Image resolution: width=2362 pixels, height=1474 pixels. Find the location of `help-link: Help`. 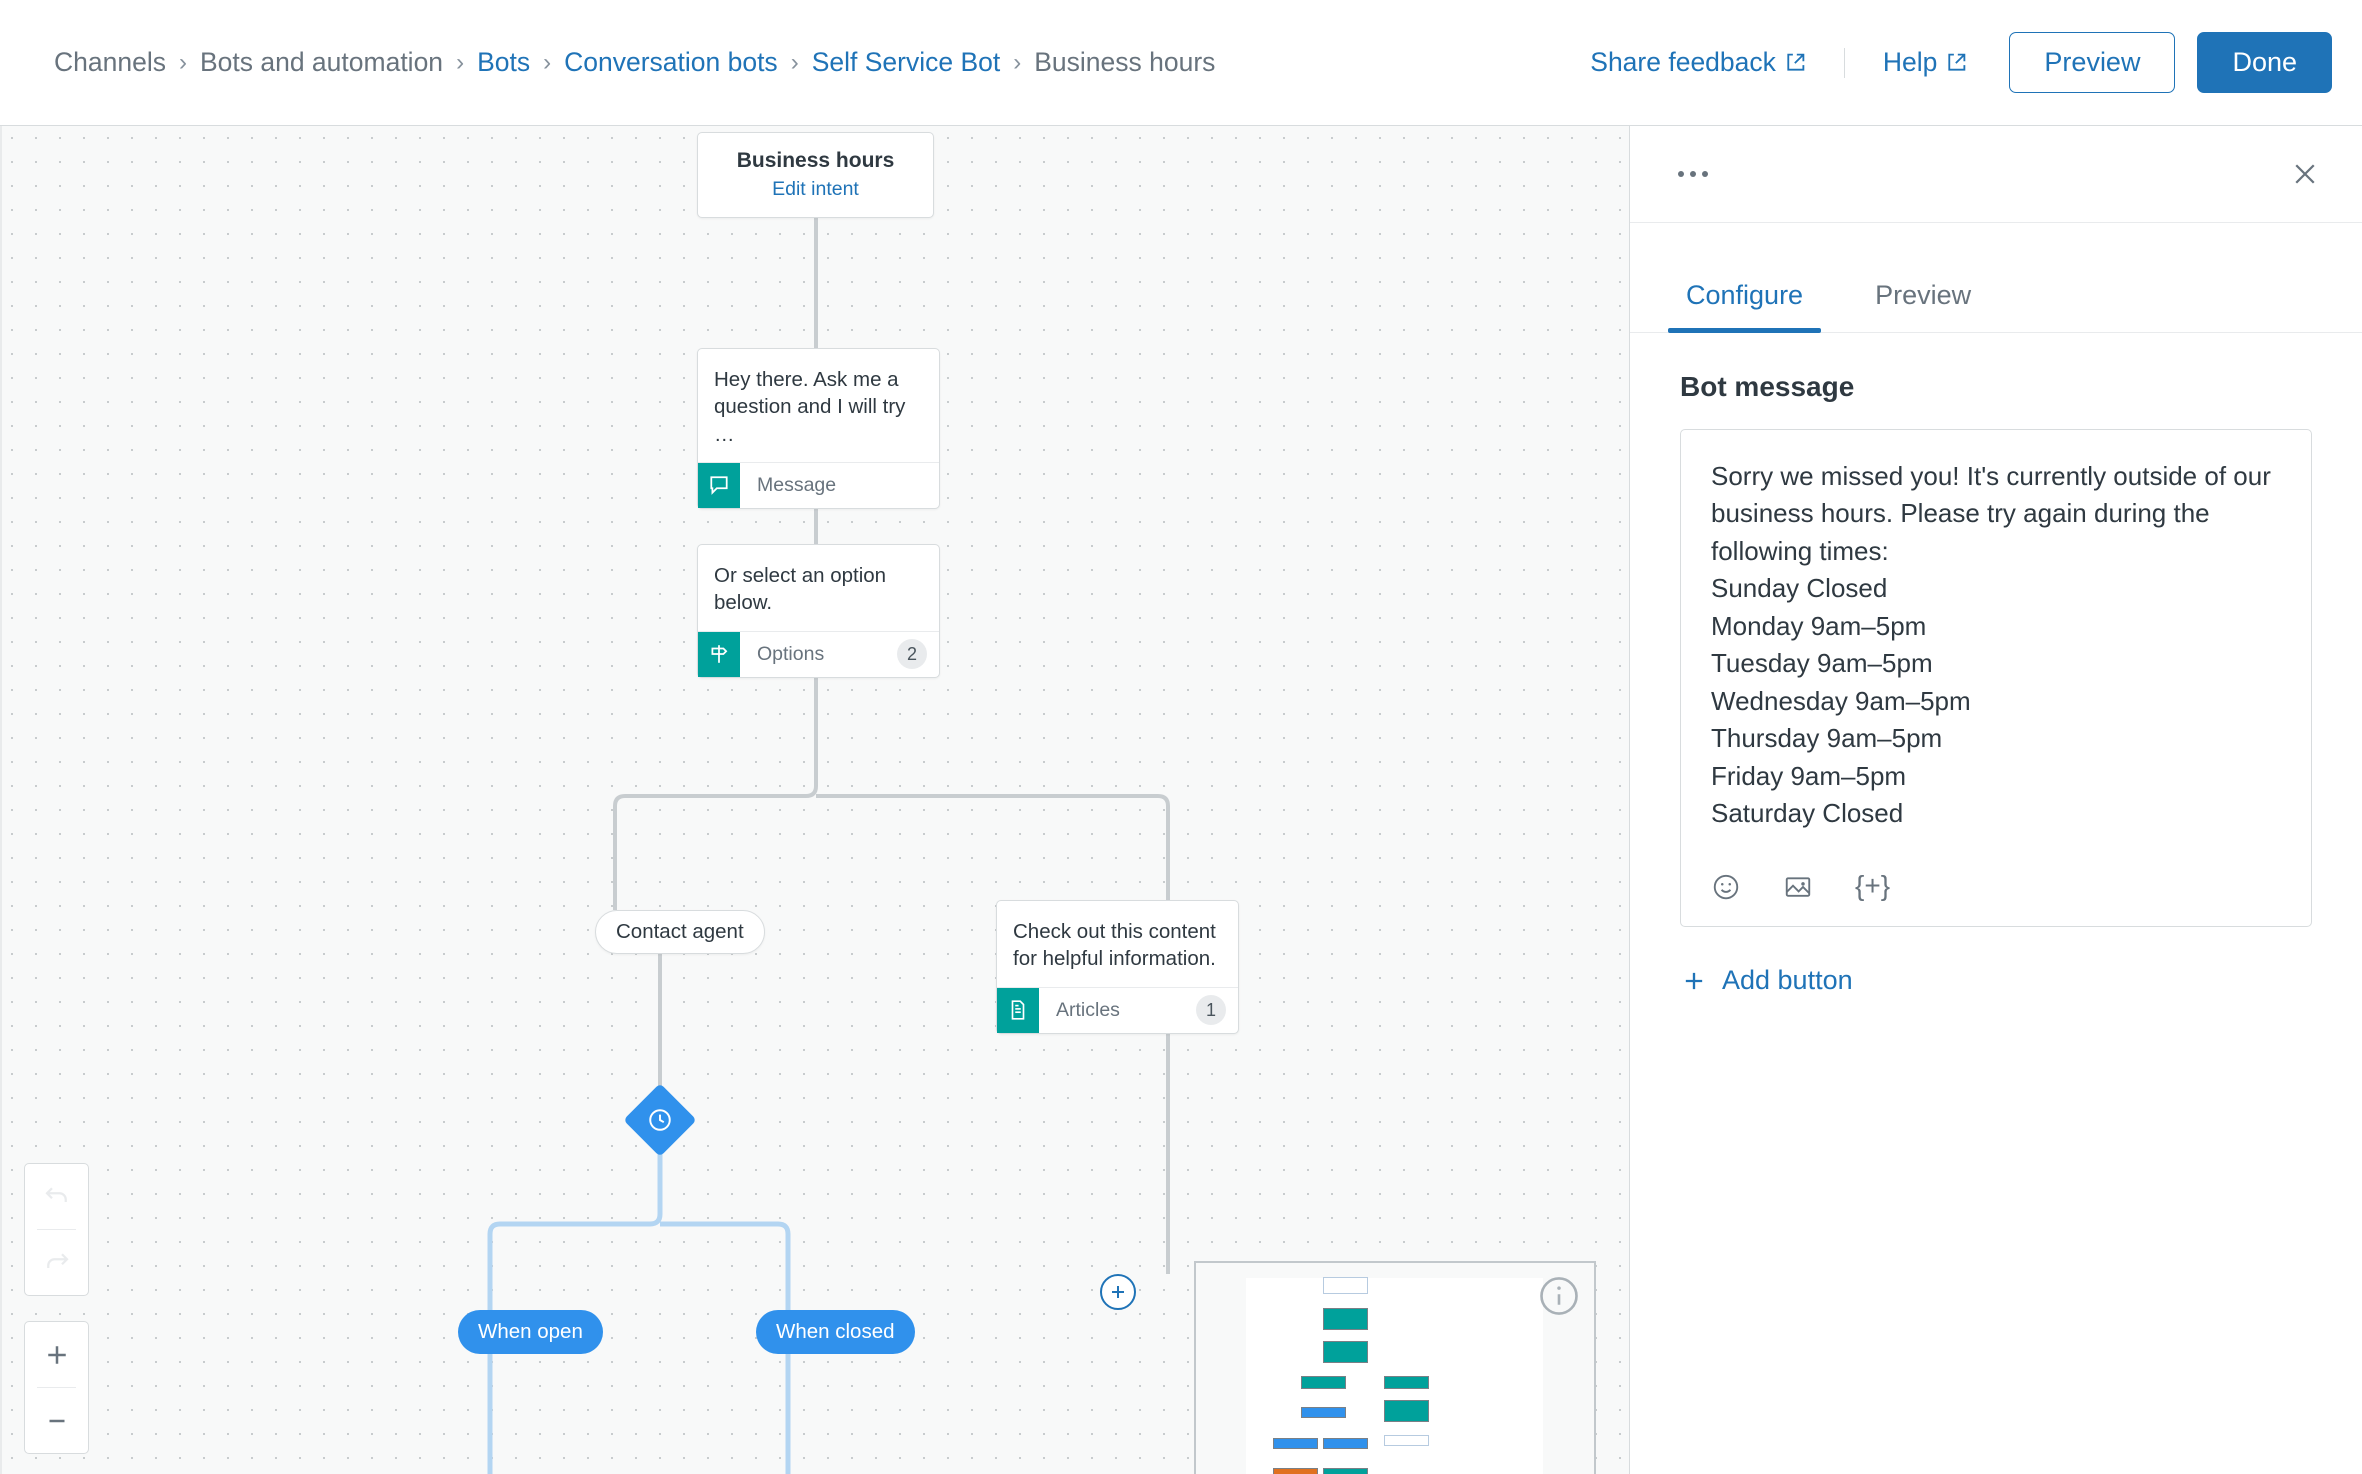

help-link: Help is located at coordinates (1925, 62).